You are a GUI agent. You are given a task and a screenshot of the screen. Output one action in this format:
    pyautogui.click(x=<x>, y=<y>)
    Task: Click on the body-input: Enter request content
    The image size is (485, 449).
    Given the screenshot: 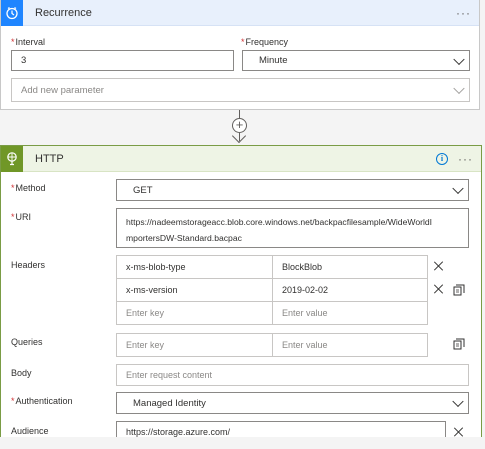 What is the action you would take?
    pyautogui.click(x=292, y=375)
    